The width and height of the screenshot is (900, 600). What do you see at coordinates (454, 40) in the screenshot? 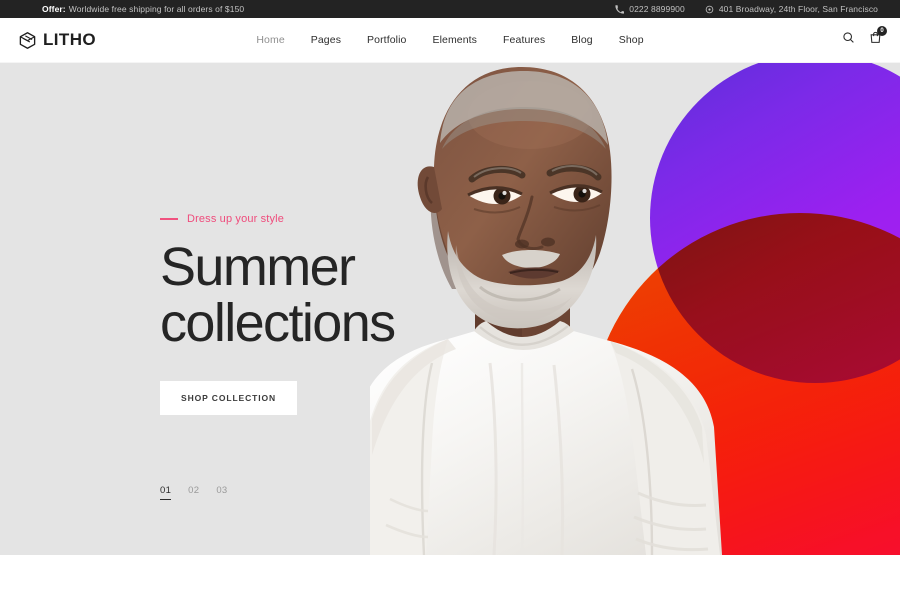
I see `nav-item-elements: Elements` at bounding box center [454, 40].